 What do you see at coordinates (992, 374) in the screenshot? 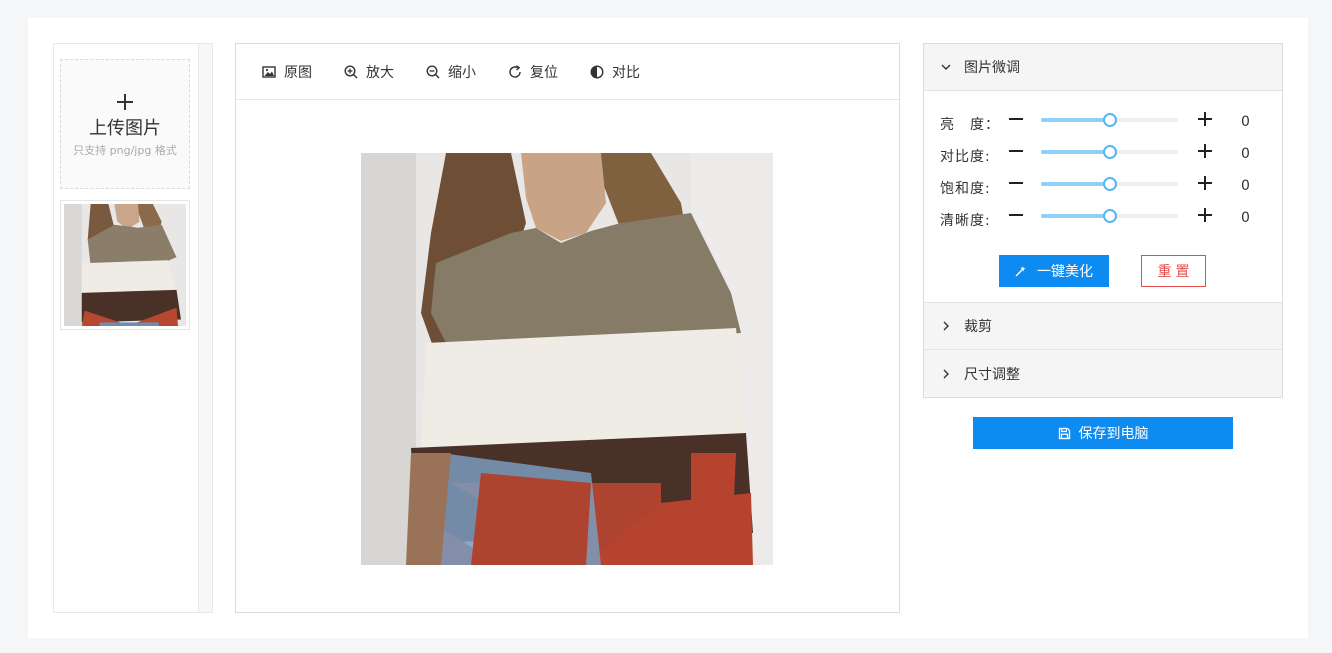
I see `resize-title: 尺寸调整` at bounding box center [992, 374].